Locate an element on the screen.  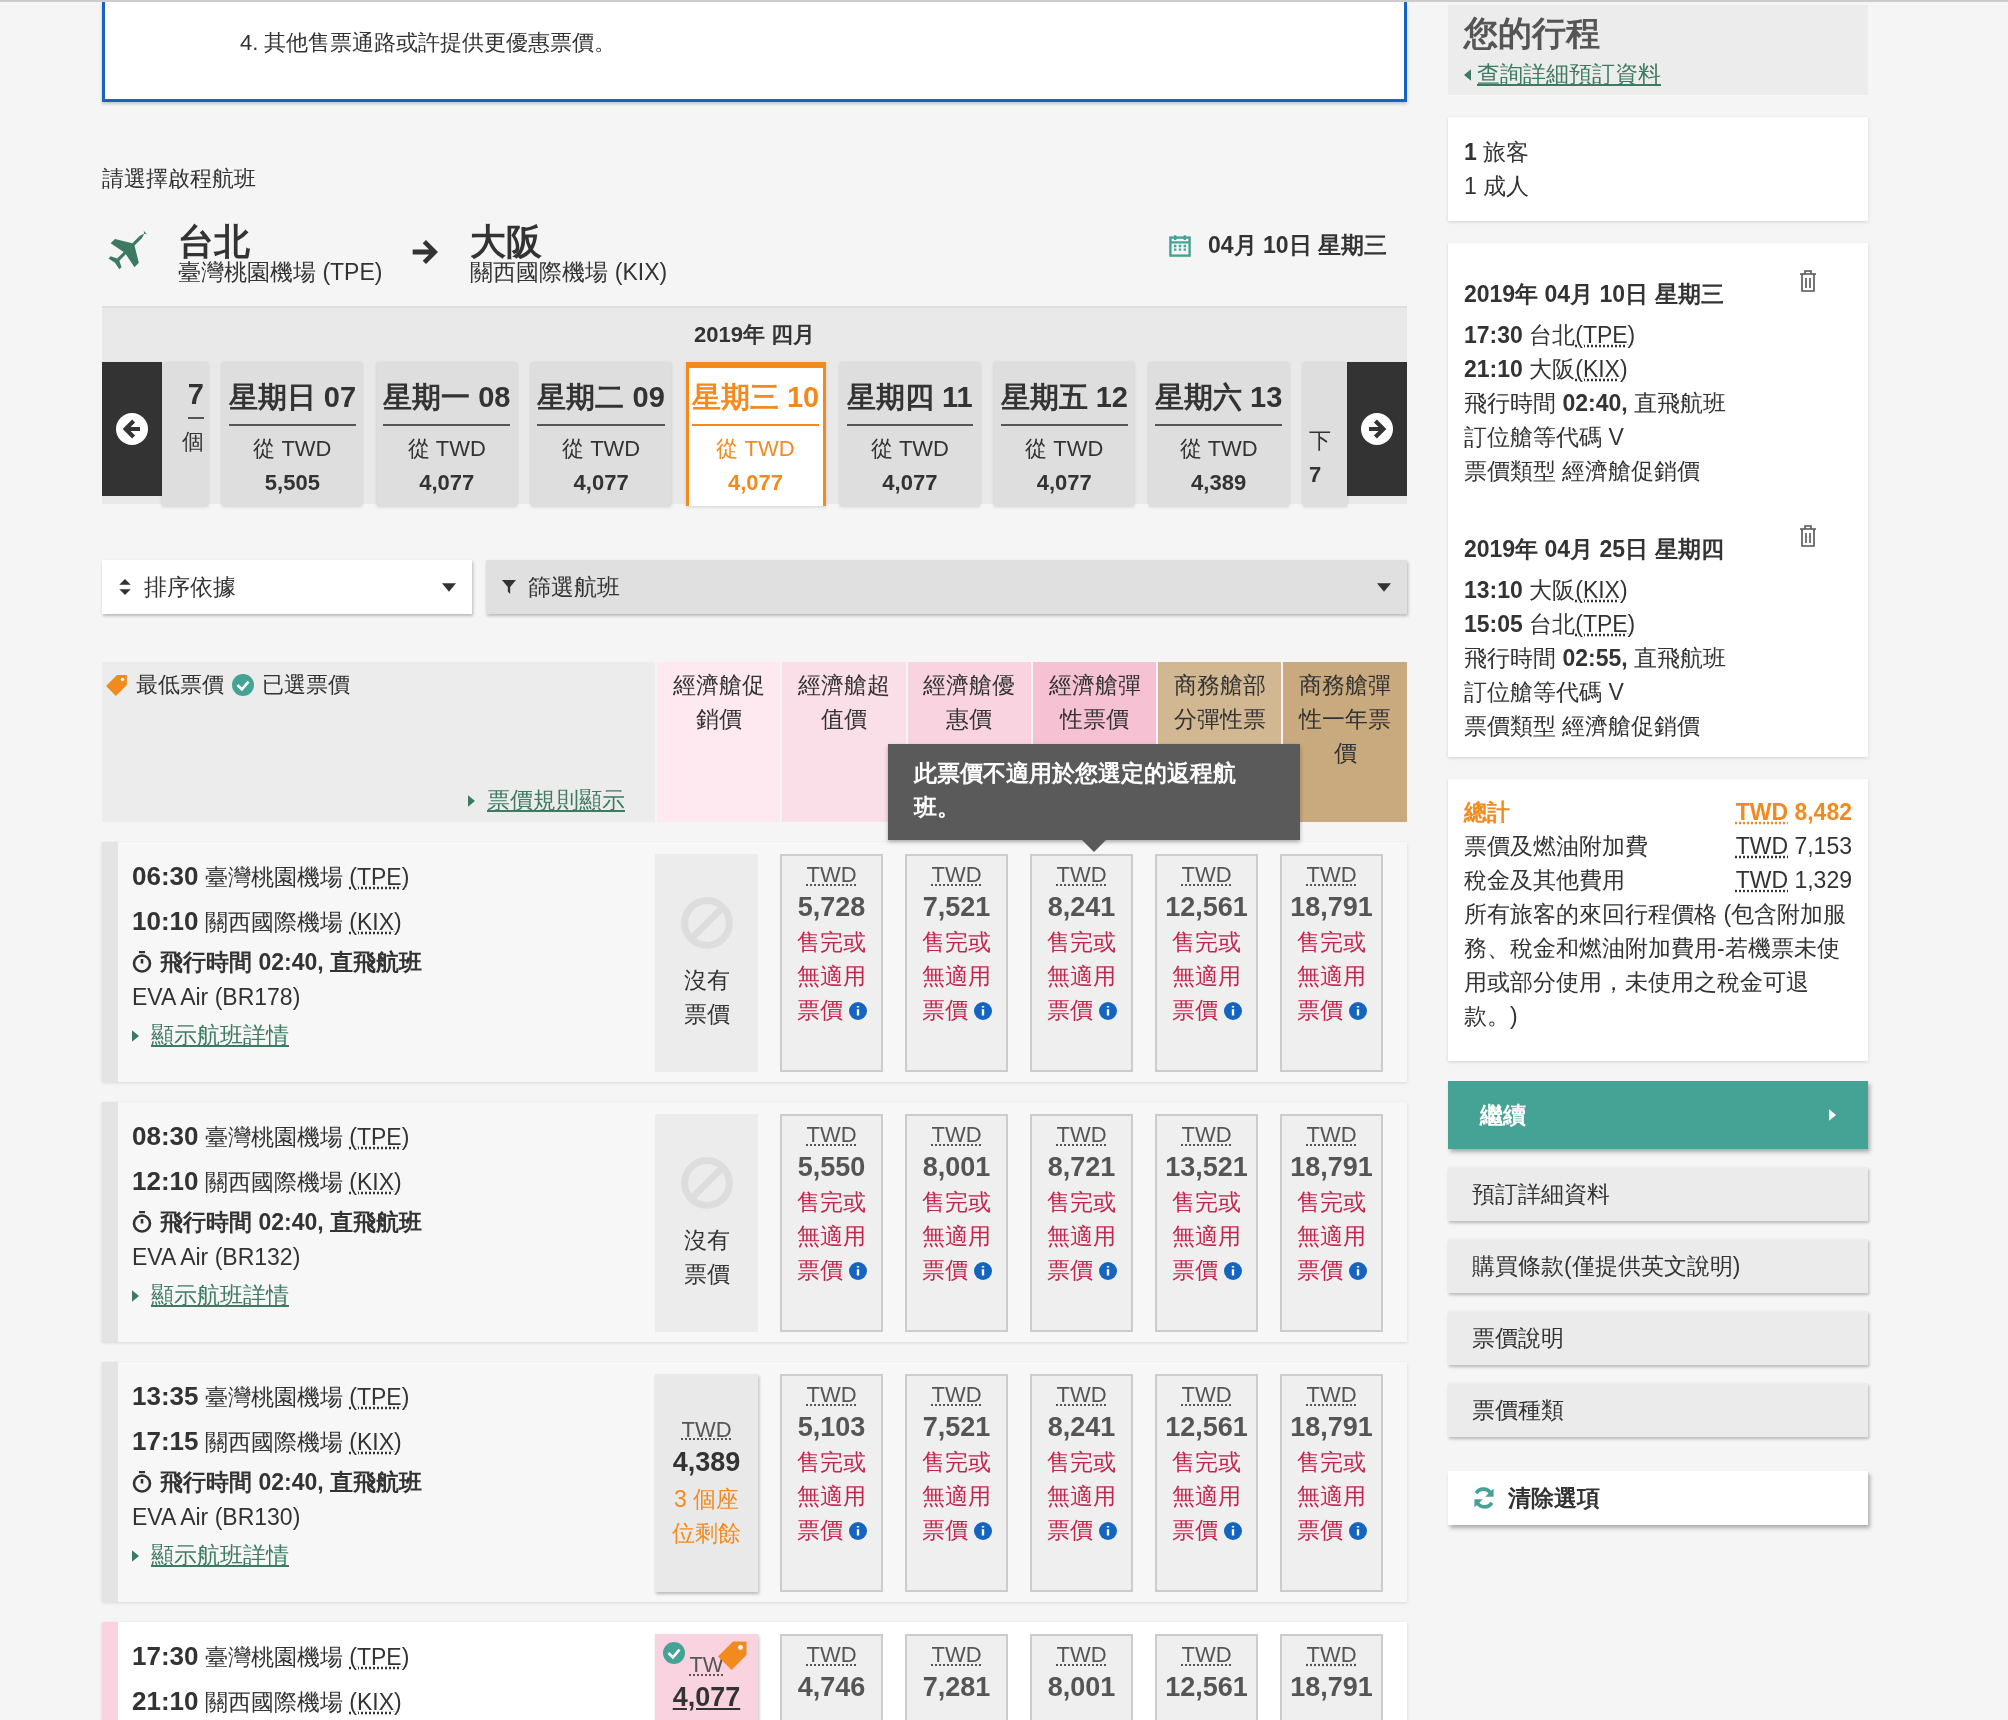
fare-price: 5,103 is located at coordinates (831, 1427).